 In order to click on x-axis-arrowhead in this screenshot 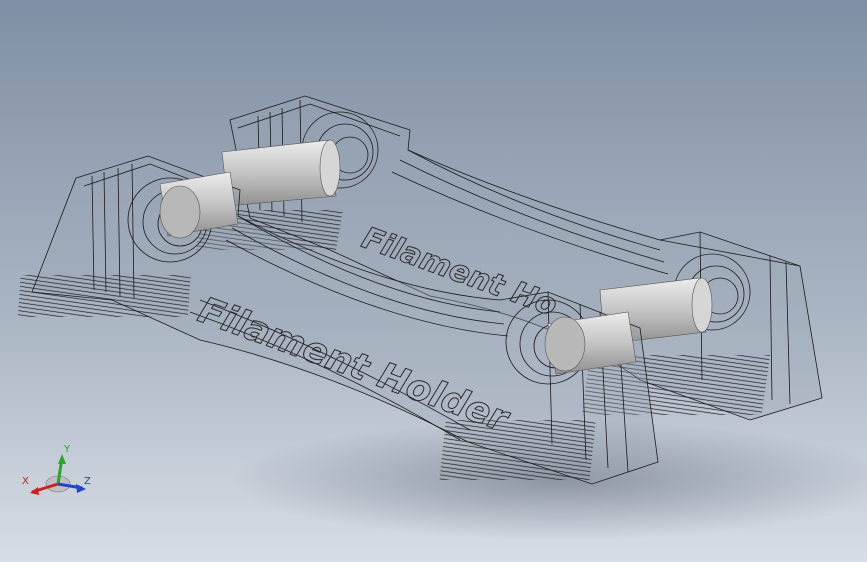, I will do `click(34, 491)`.